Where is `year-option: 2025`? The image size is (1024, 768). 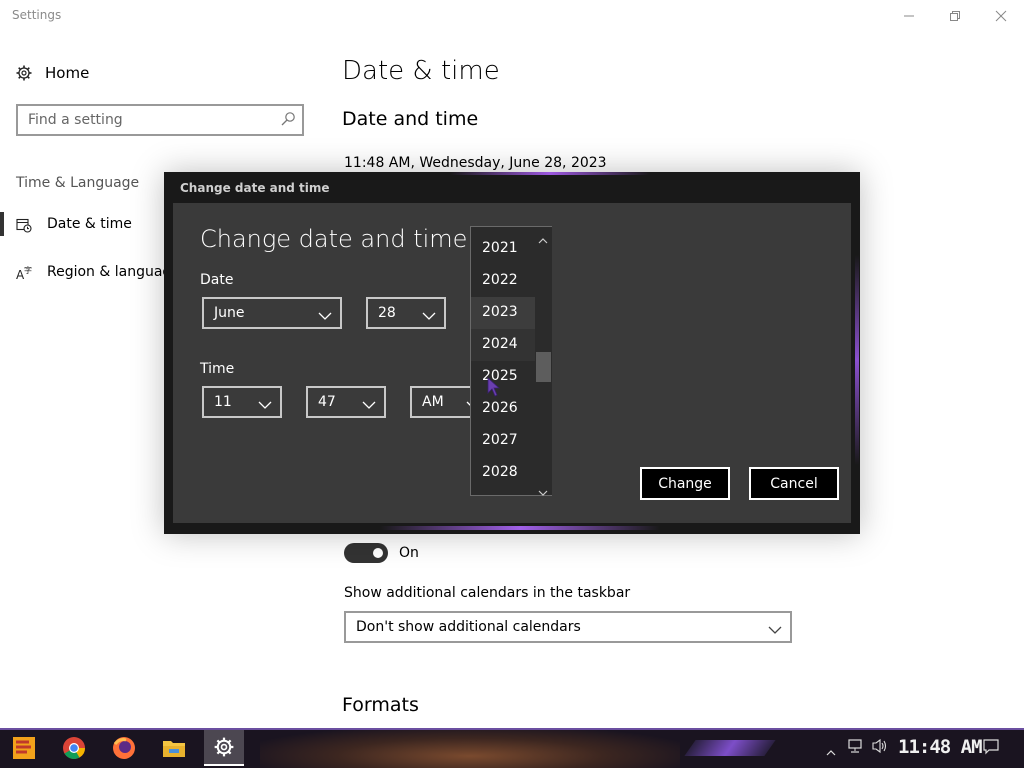
year-option: 2025 is located at coordinates (503, 377).